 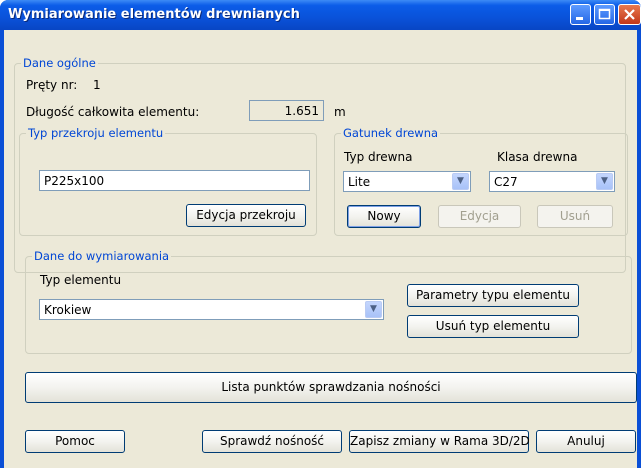 I want to click on window-title: Wymiarowanie elementów drewnianych, so click(x=154, y=14).